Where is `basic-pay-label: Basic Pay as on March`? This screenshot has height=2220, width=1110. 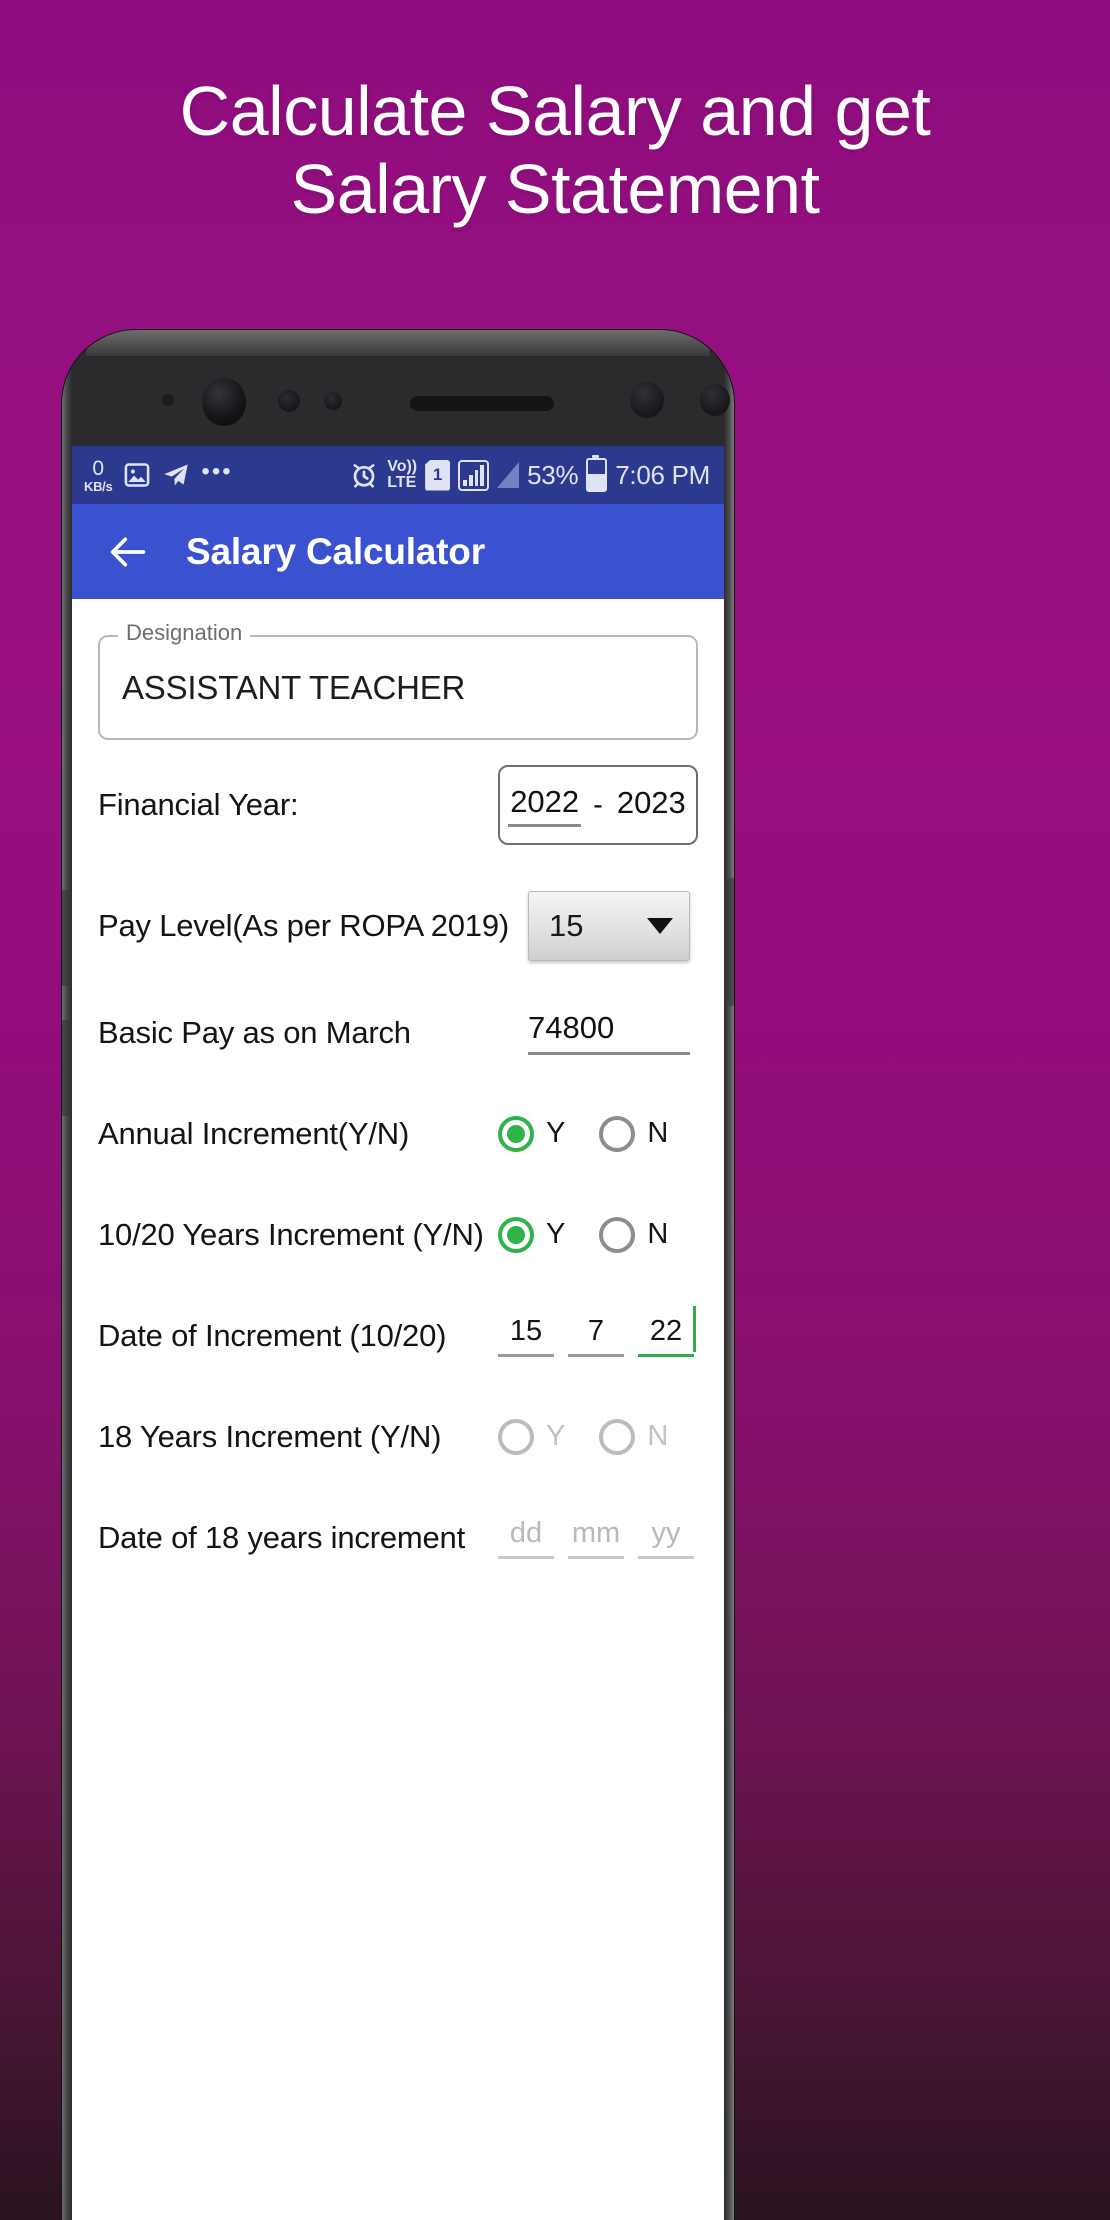 basic-pay-label: Basic Pay as on March is located at coordinates (254, 1032).